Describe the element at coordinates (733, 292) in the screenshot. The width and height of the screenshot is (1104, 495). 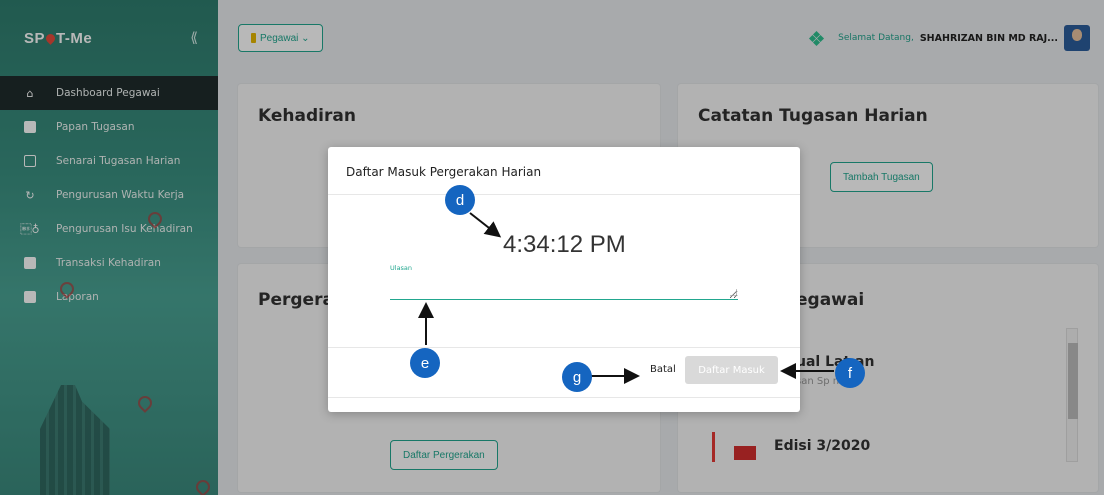
I see `resize-handle-icon` at that location.